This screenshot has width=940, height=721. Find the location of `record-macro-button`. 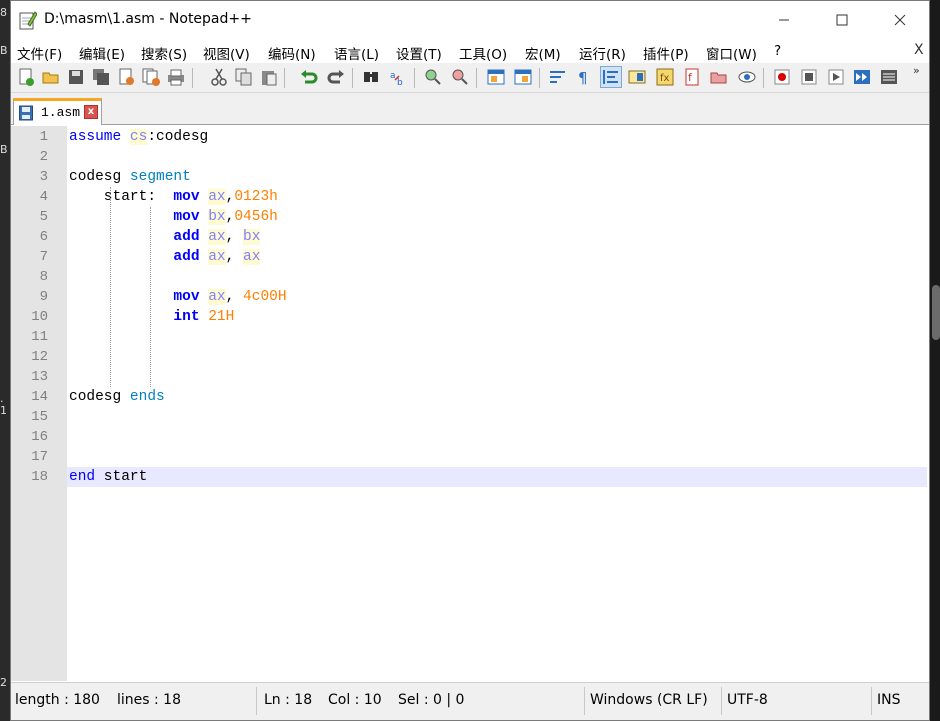

record-macro-button is located at coordinates (782, 77).